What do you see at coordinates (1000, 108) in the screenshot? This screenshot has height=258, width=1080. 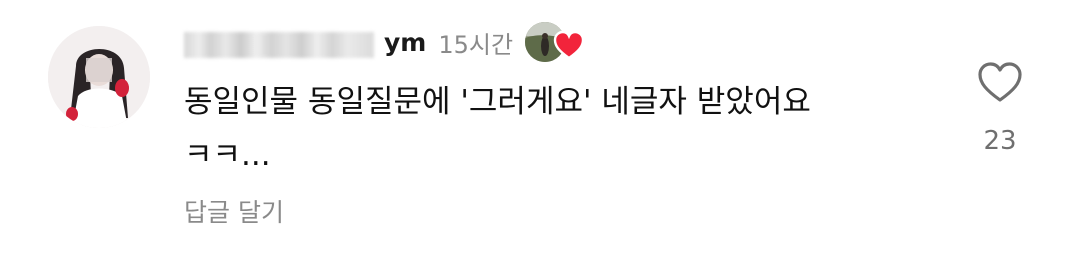 I see `like-control: 23` at bounding box center [1000, 108].